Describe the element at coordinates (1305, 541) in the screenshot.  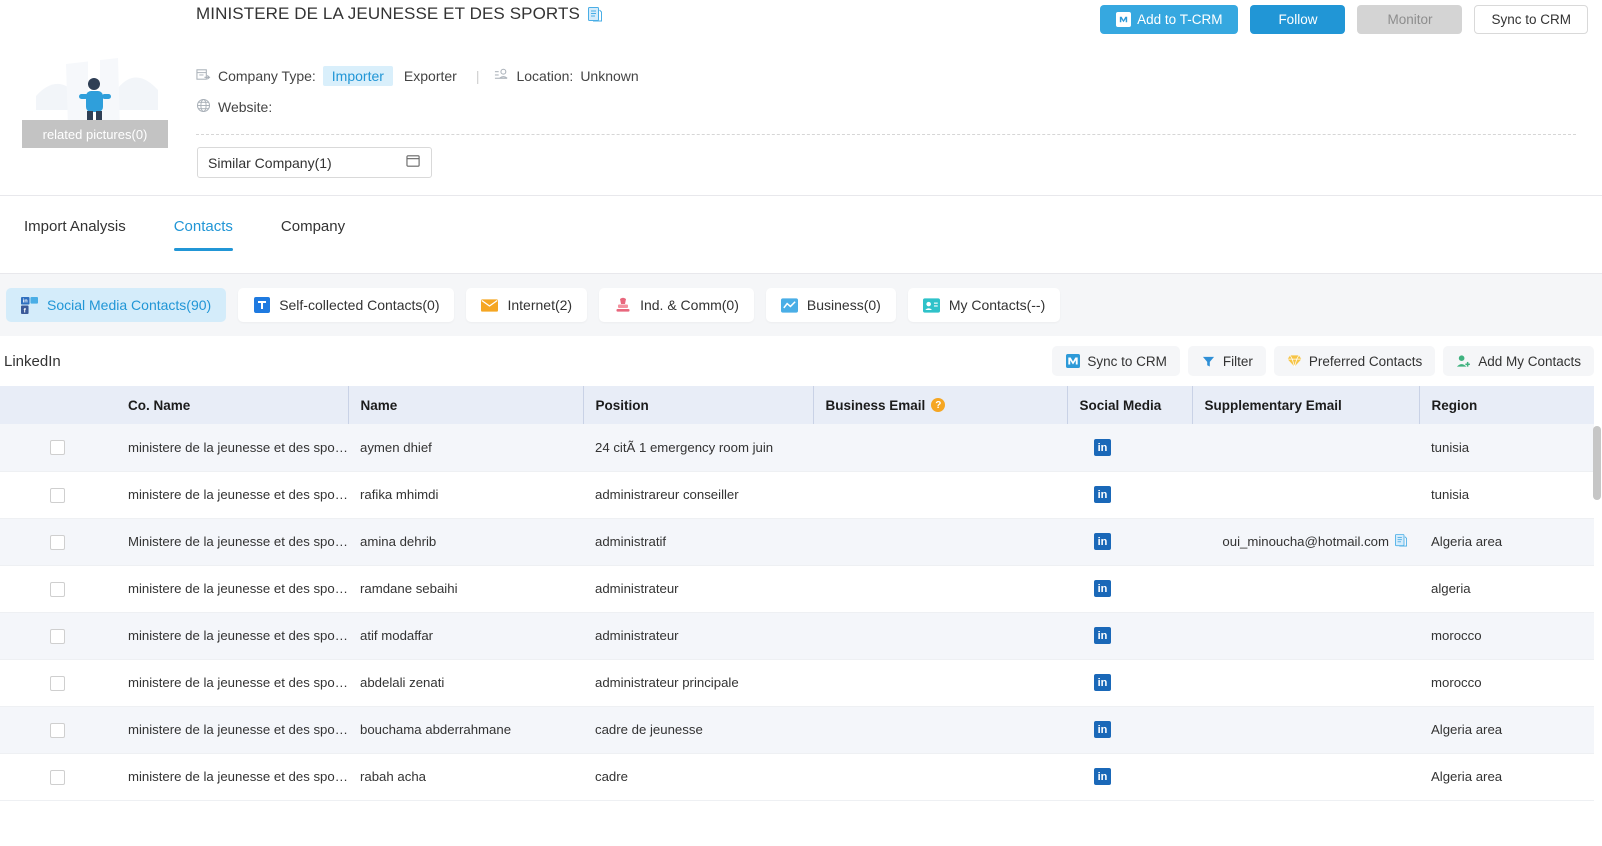
I see `supplementary-email-text: oui_minoucha@hotmail.com` at that location.